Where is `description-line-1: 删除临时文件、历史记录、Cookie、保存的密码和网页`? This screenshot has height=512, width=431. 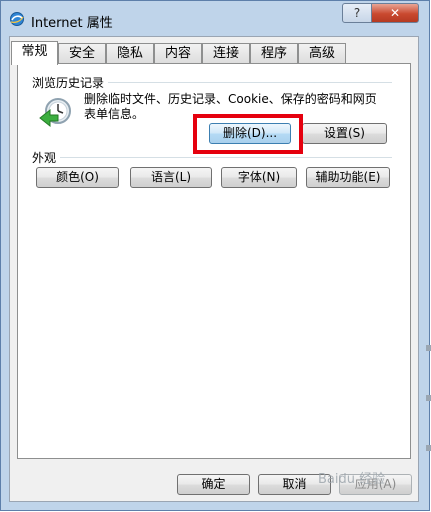
description-line-1: 删除临时文件、历史记录、Cookie、保存的密码和网页 is located at coordinates (230, 99).